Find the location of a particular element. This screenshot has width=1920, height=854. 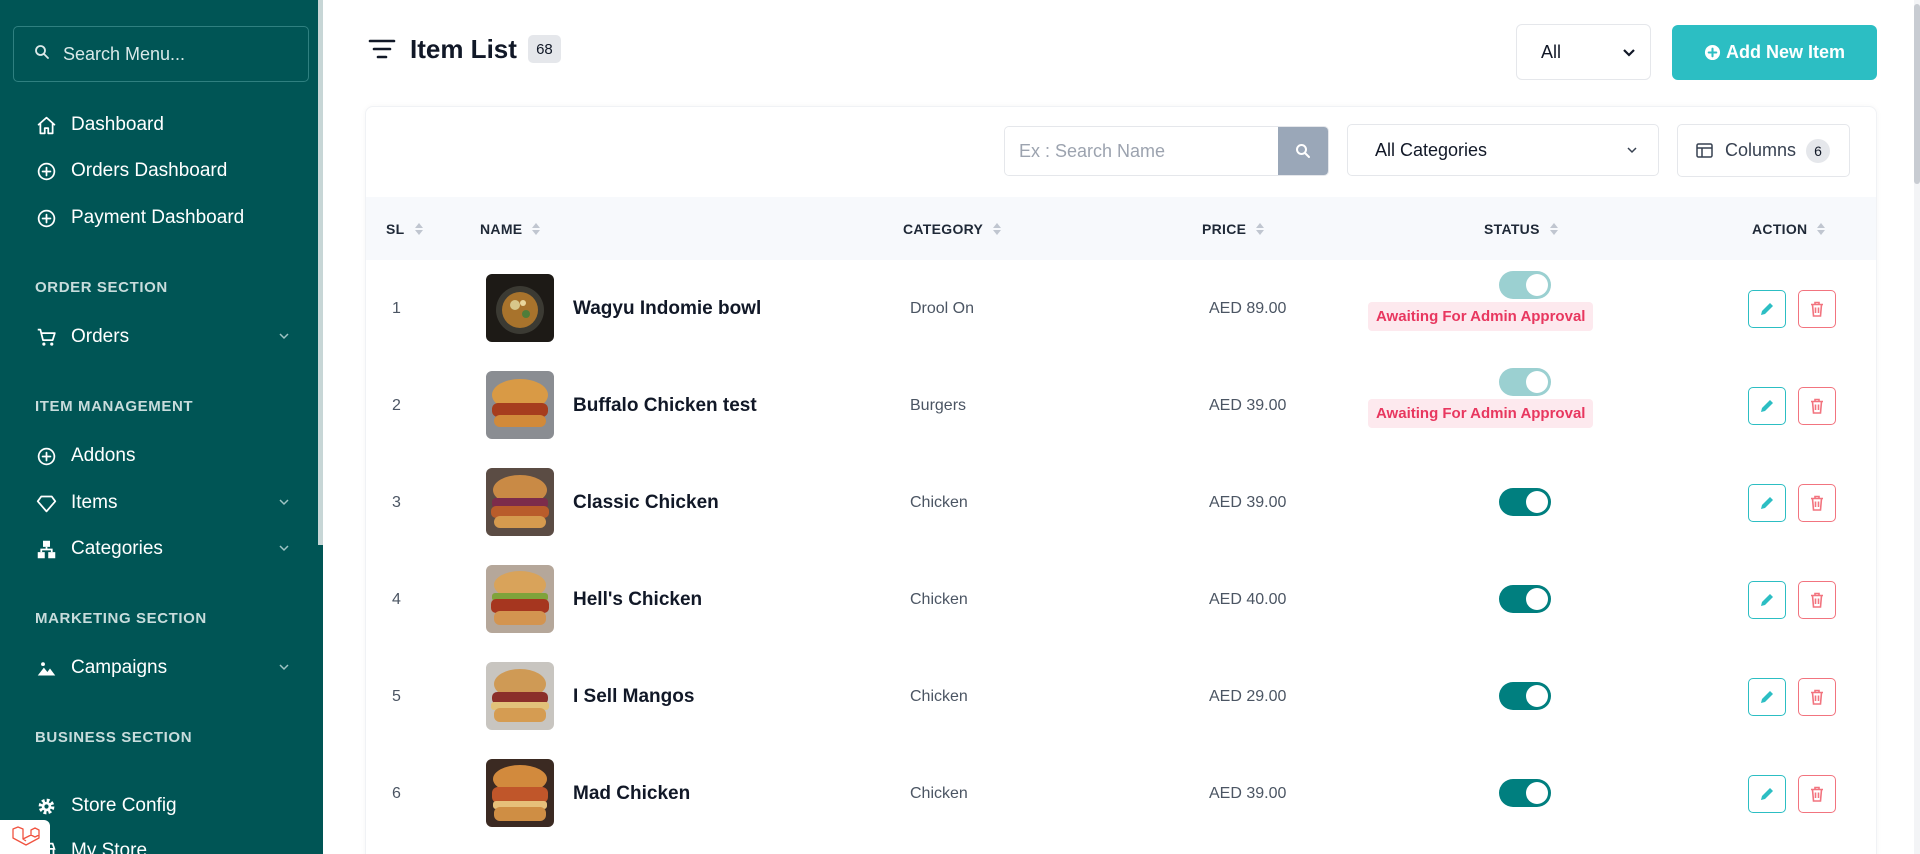

sidebar-section-item-management: ITEM MANAGEMENT is located at coordinates (114, 406).